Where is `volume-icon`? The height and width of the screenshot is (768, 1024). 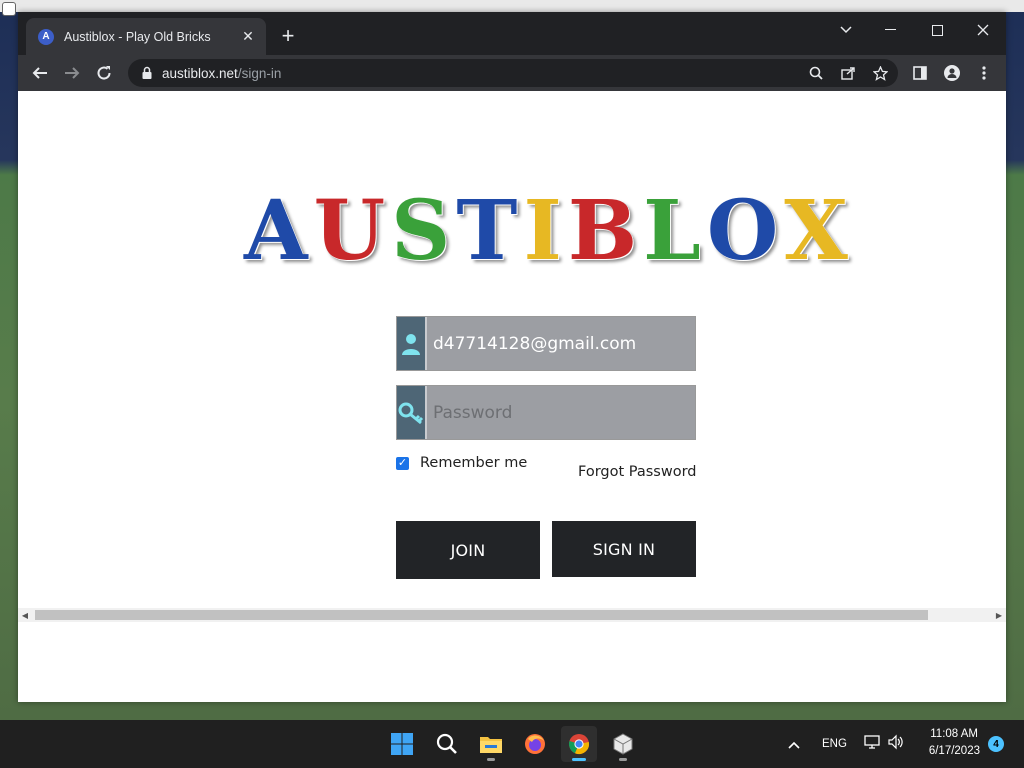 volume-icon is located at coordinates (895, 744).